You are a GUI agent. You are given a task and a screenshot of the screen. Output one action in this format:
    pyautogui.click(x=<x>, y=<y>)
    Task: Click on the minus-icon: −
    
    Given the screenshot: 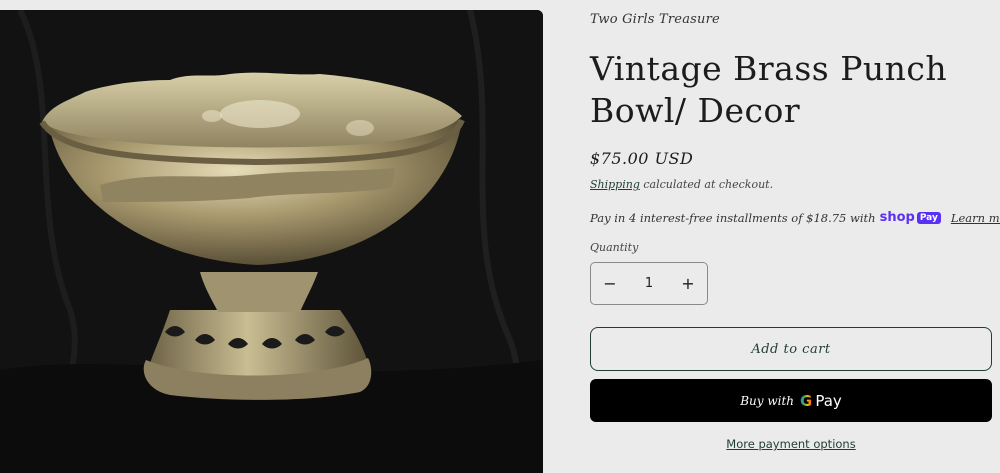 What is the action you would take?
    pyautogui.click(x=610, y=283)
    